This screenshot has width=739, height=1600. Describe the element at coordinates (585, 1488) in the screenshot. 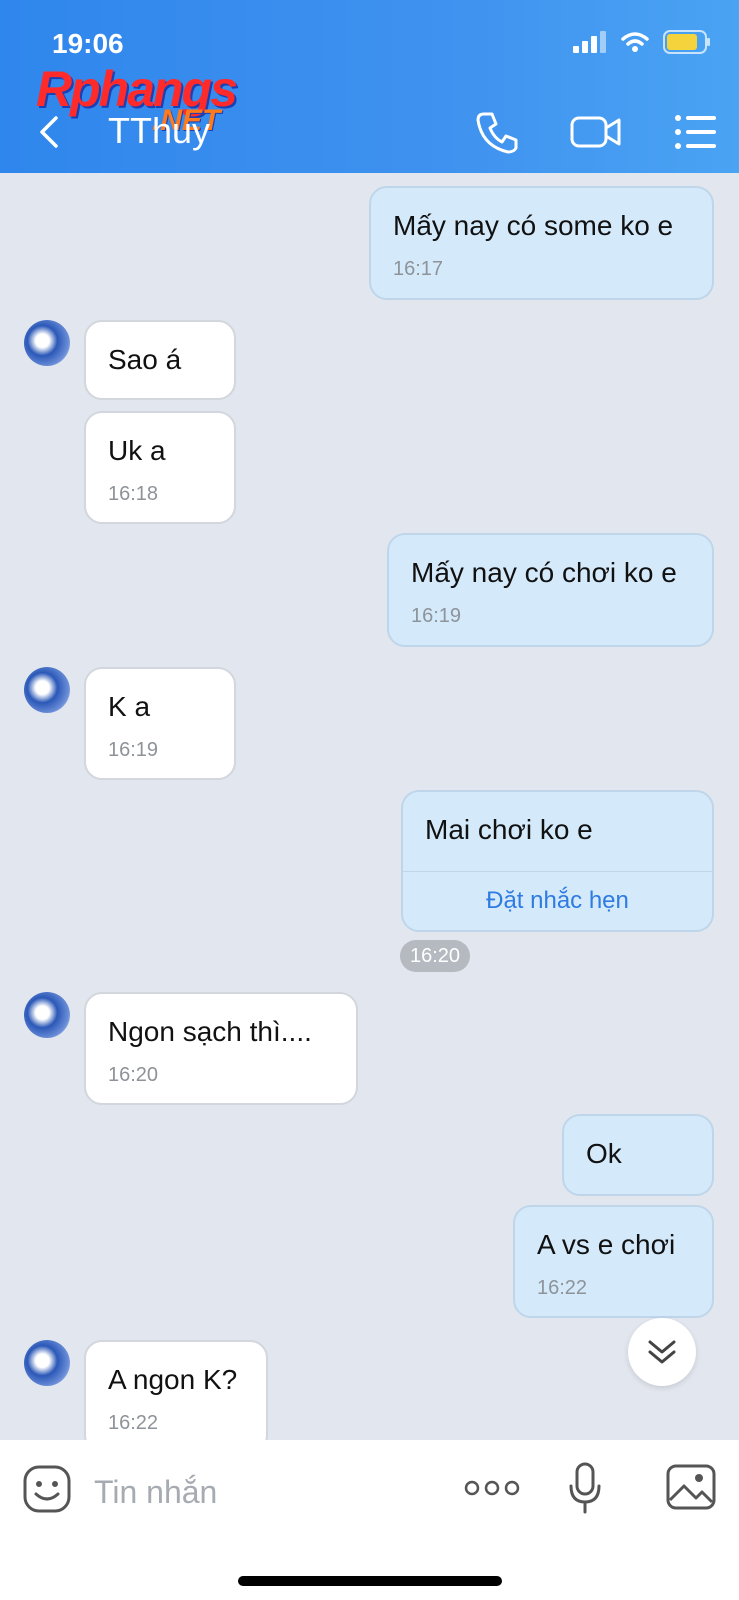

I see `microphone-icon` at that location.